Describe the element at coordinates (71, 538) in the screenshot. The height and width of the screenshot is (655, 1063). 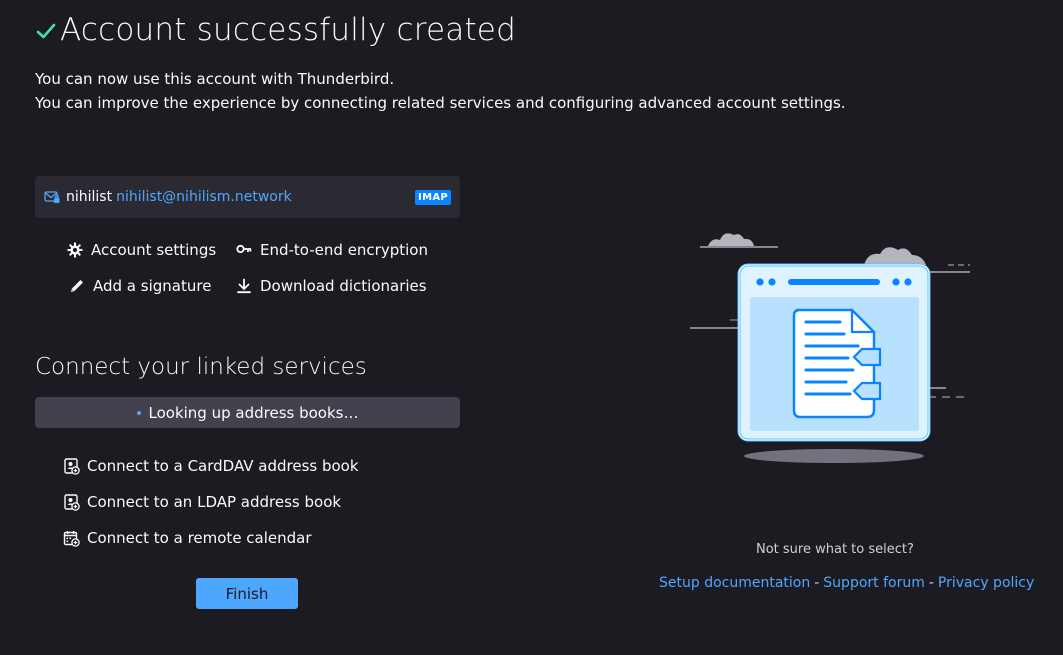
I see `calendar-add-icon` at that location.